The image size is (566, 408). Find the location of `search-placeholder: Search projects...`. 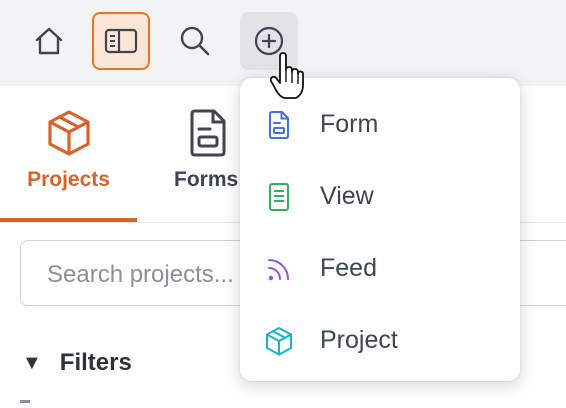

search-placeholder: Search projects... is located at coordinates (140, 274).